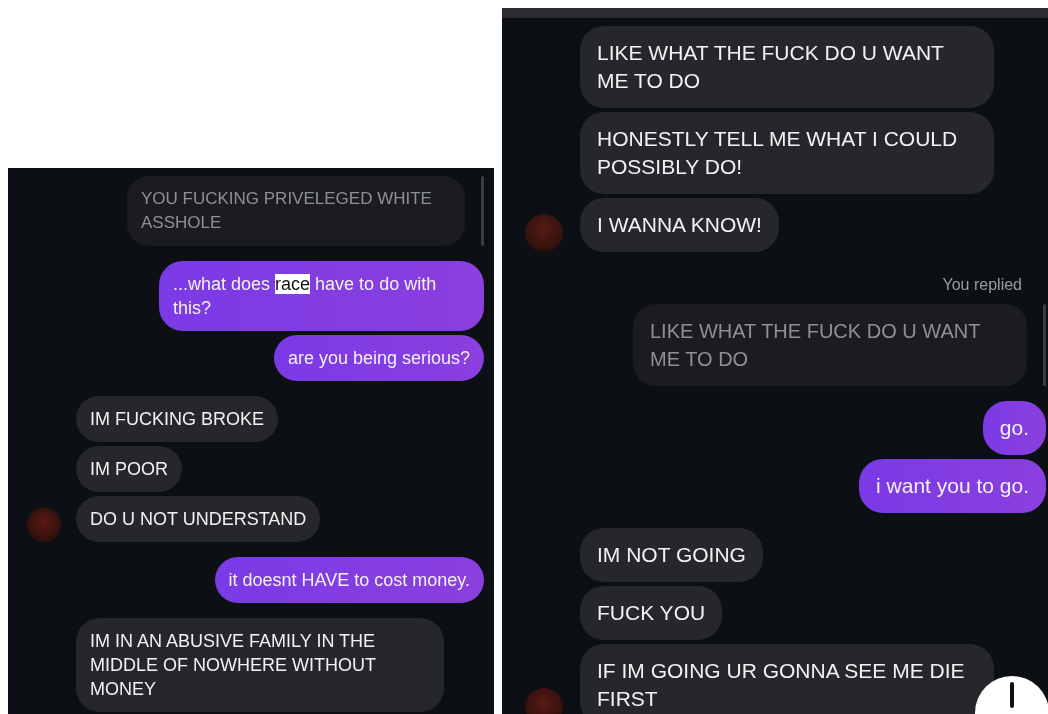 This screenshot has width=1048, height=714. I want to click on message-bubble: i want you to go., so click(952, 486).